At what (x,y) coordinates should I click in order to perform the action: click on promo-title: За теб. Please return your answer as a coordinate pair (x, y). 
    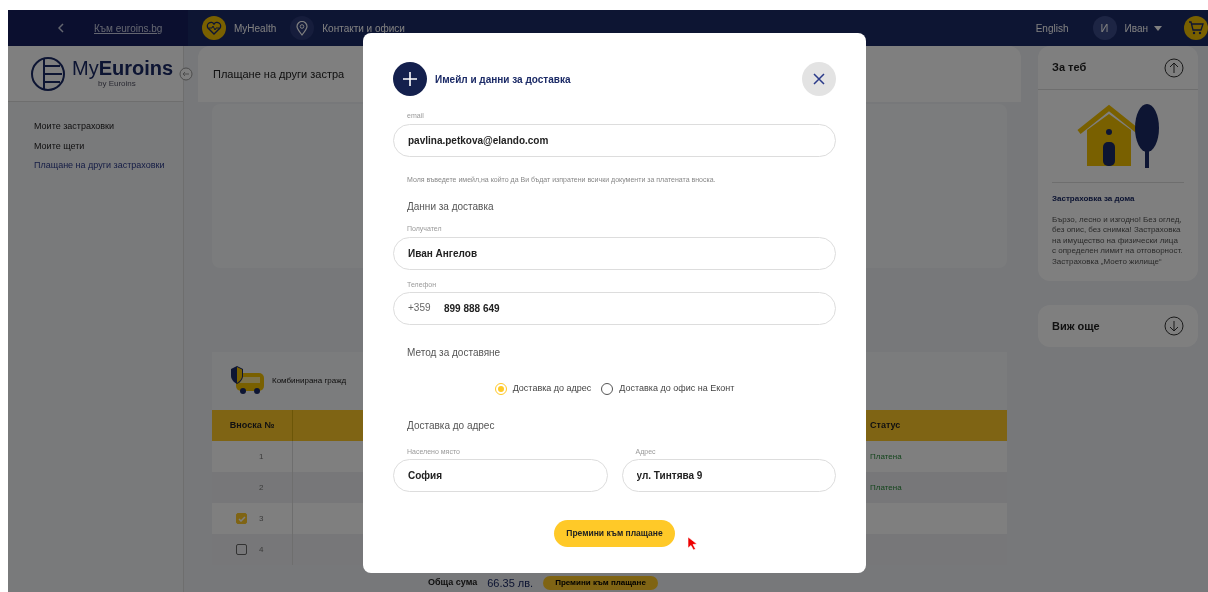
    Looking at the image, I should click on (1069, 68).